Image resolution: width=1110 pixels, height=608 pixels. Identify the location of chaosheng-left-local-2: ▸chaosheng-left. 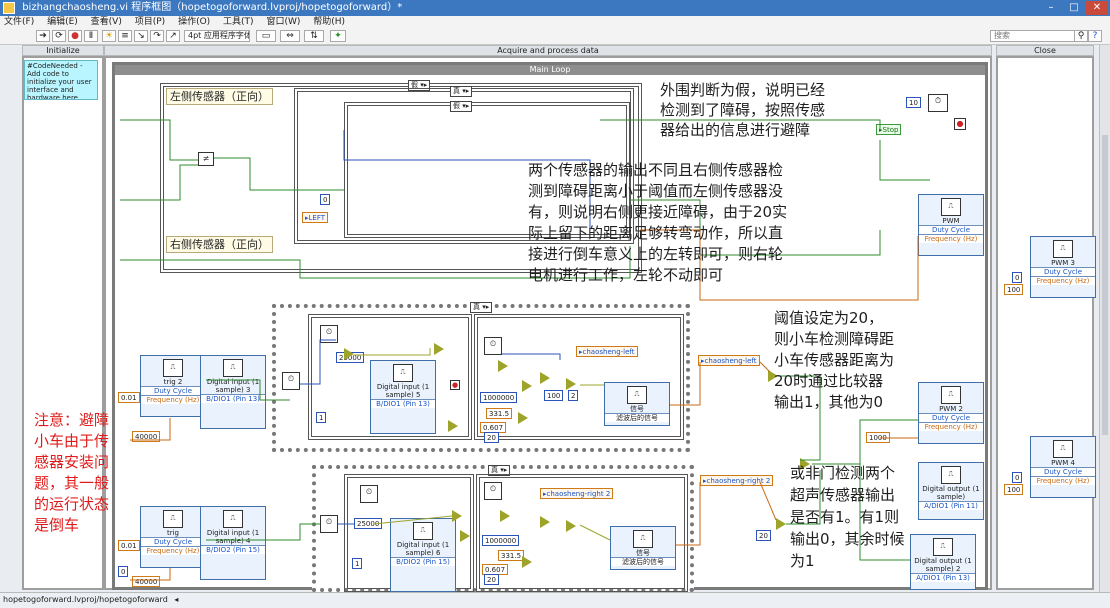
(729, 360).